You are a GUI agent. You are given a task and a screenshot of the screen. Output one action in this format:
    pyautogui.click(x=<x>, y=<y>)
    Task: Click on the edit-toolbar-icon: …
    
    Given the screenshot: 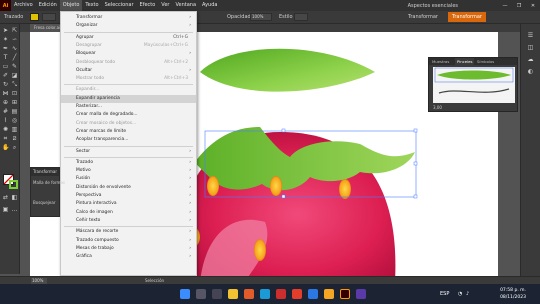 What is the action you would take?
    pyautogui.click(x=14, y=209)
    